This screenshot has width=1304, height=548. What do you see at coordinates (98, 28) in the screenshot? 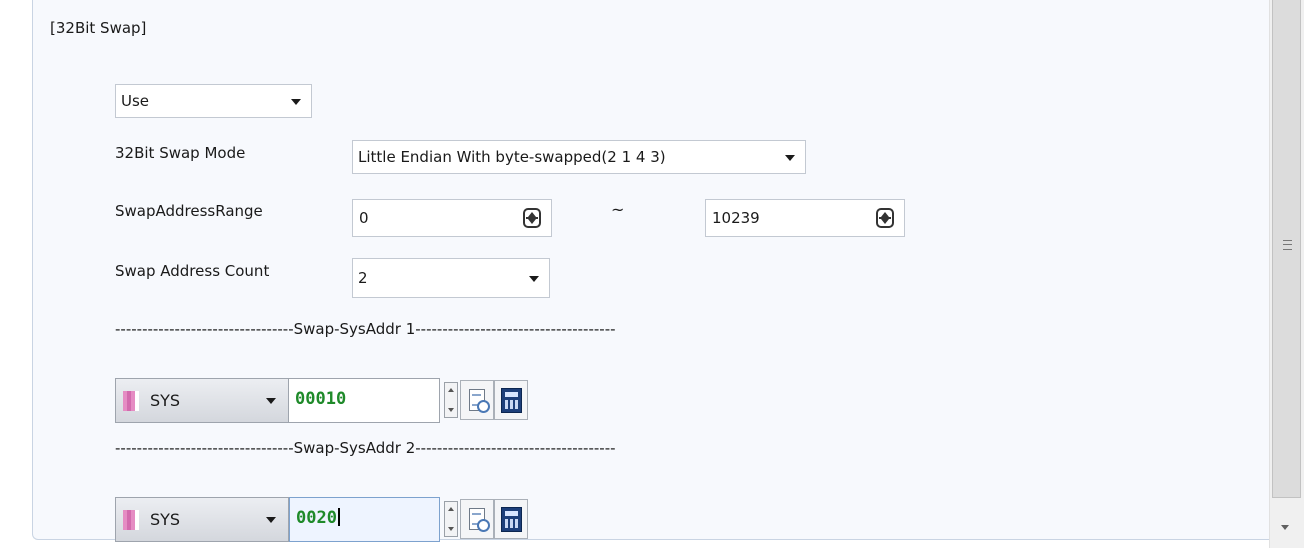
I see `section-title: [32Bit Swap]` at bounding box center [98, 28].